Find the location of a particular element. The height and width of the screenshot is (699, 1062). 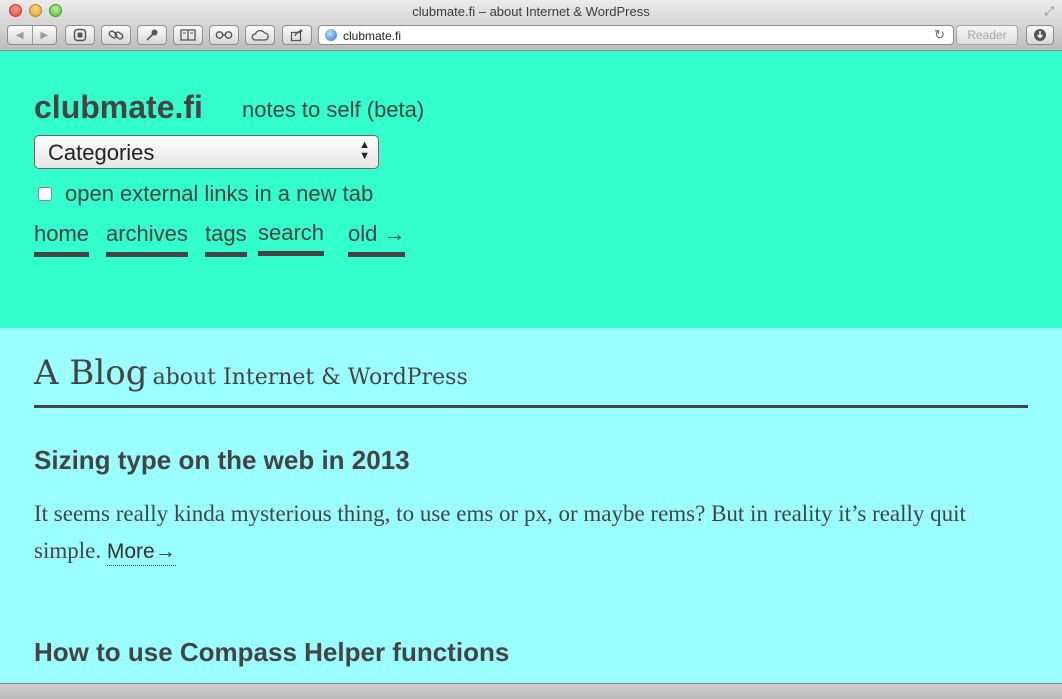

blog-heading: A Blog about Internet & WordPress is located at coordinates (531, 380).